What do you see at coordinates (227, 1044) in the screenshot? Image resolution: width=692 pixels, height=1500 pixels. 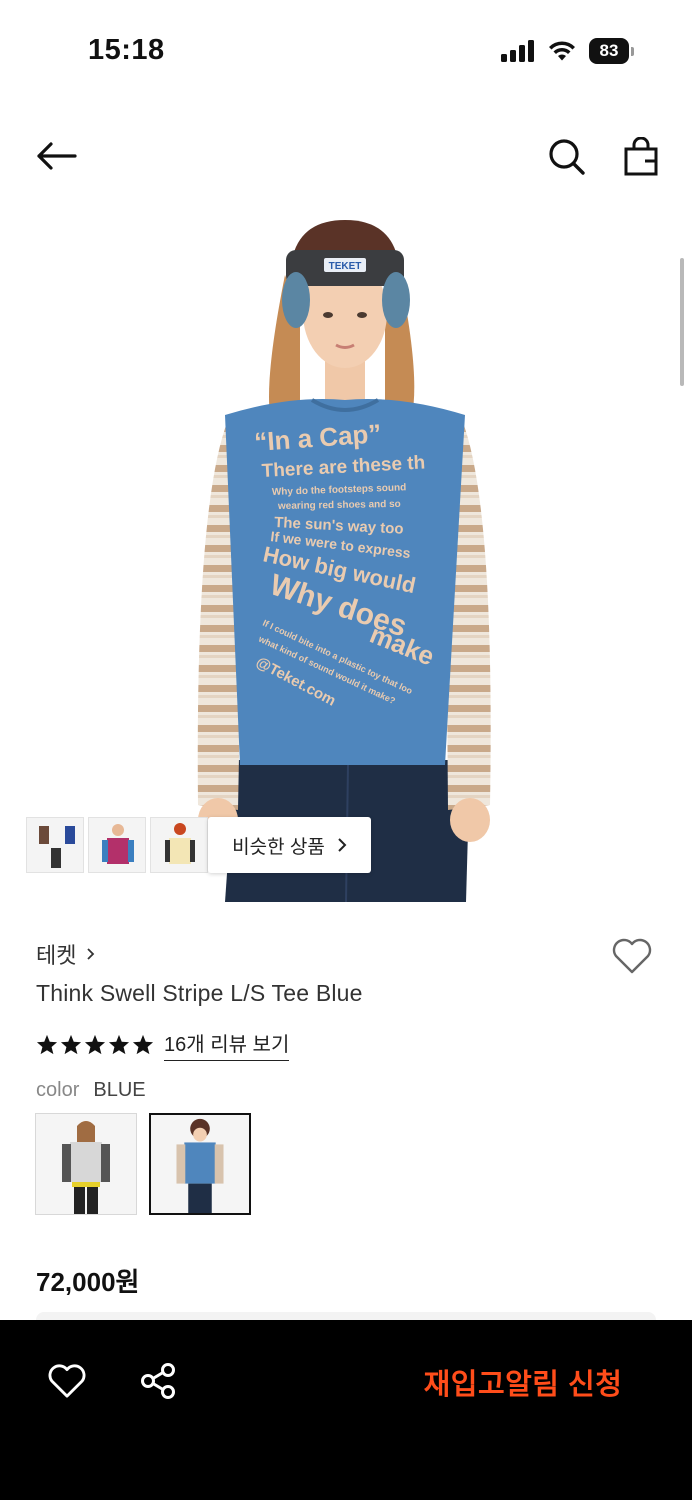 I see `reviews-link: 16개 리뷰 보기` at bounding box center [227, 1044].